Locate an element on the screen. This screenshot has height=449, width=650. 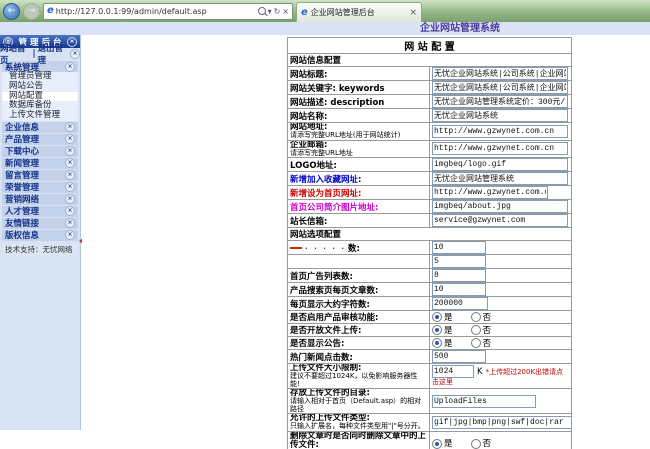
row-label: 站长信箱: is located at coordinates (309, 221).